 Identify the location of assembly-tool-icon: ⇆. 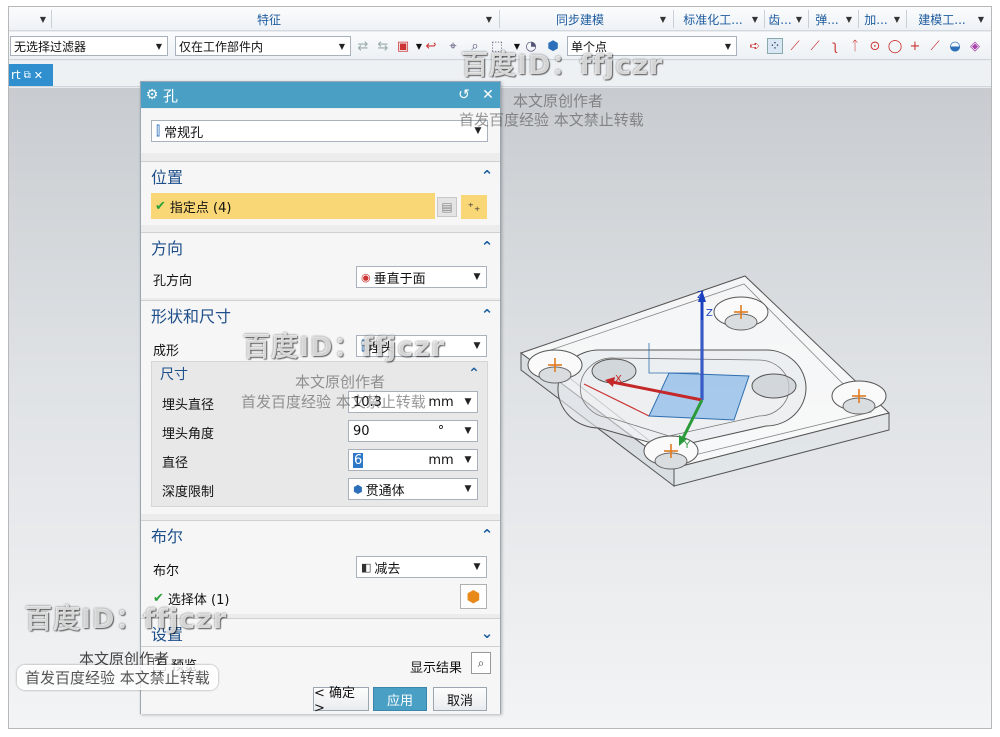
(383, 46).